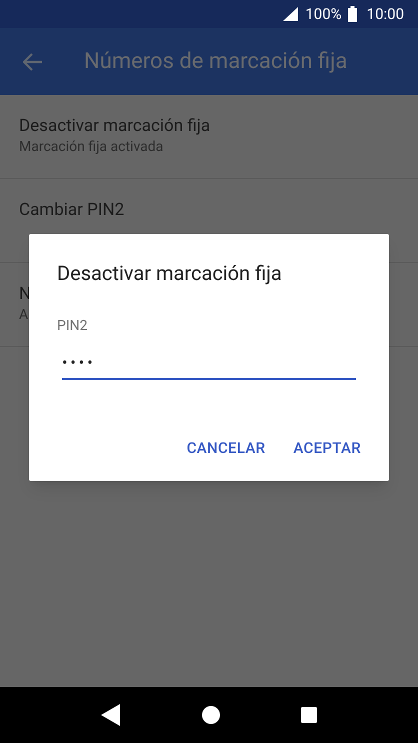 Image resolution: width=418 pixels, height=743 pixels. What do you see at coordinates (91, 147) in the screenshot?
I see `setting-subtitle: Marcación fija activada` at bounding box center [91, 147].